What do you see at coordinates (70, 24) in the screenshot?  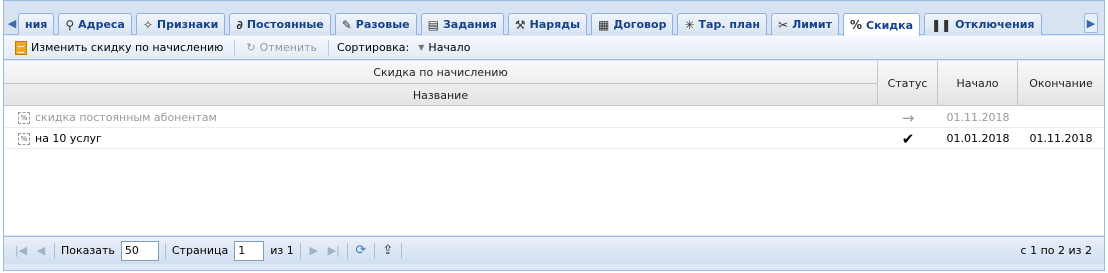 I see `location-pin-icon: ⚲` at bounding box center [70, 24].